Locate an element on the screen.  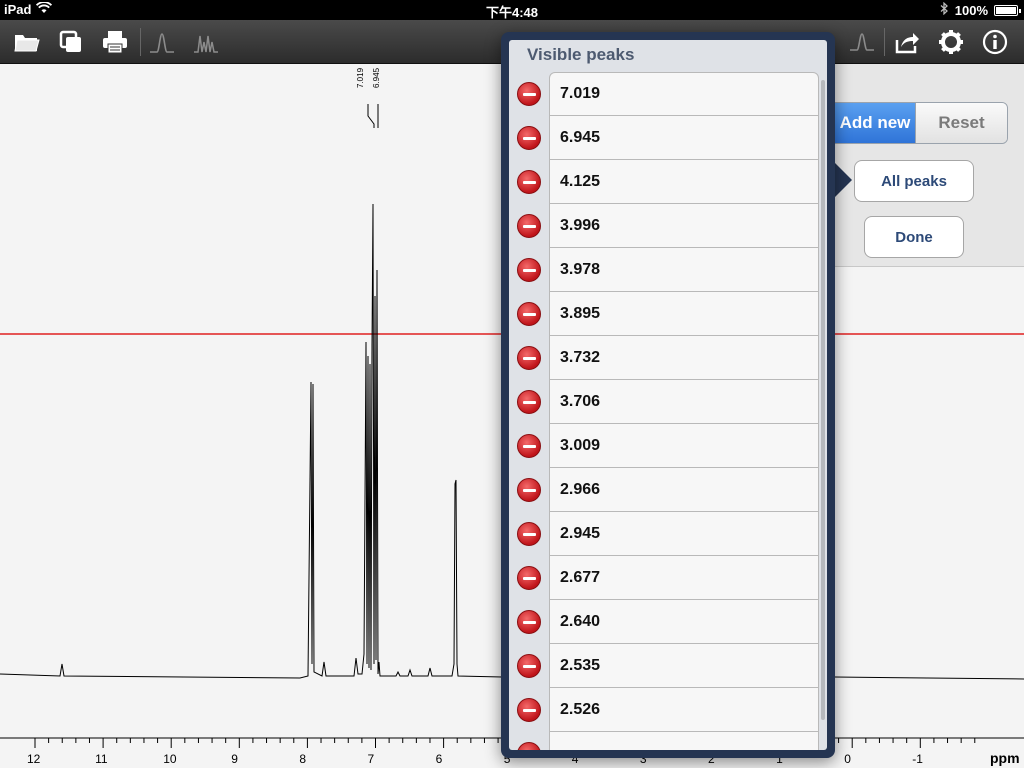
peak-value: 2.535 is located at coordinates (684, 666).